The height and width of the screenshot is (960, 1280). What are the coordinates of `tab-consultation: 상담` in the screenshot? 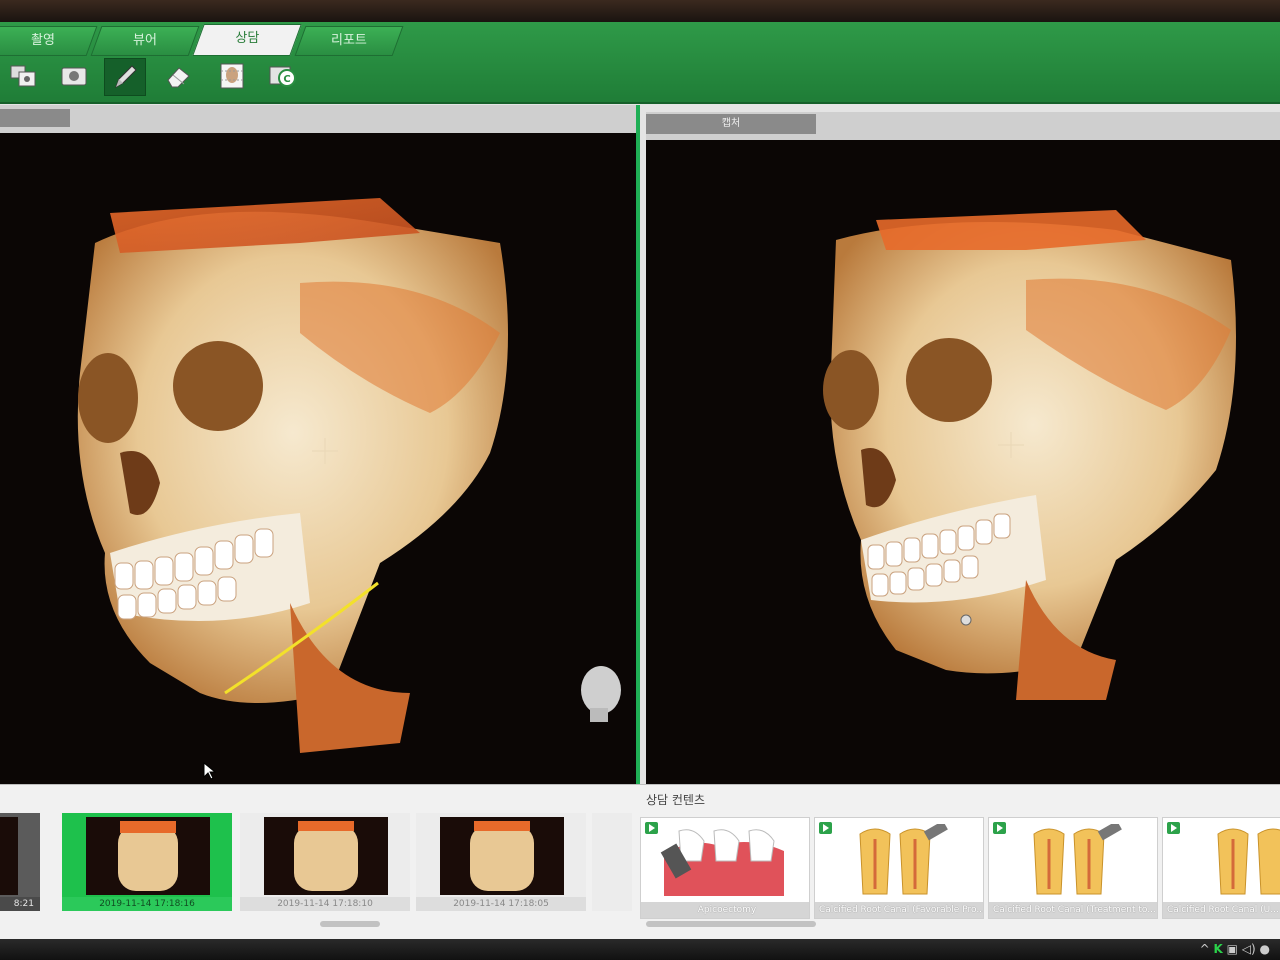 It's located at (247, 40).